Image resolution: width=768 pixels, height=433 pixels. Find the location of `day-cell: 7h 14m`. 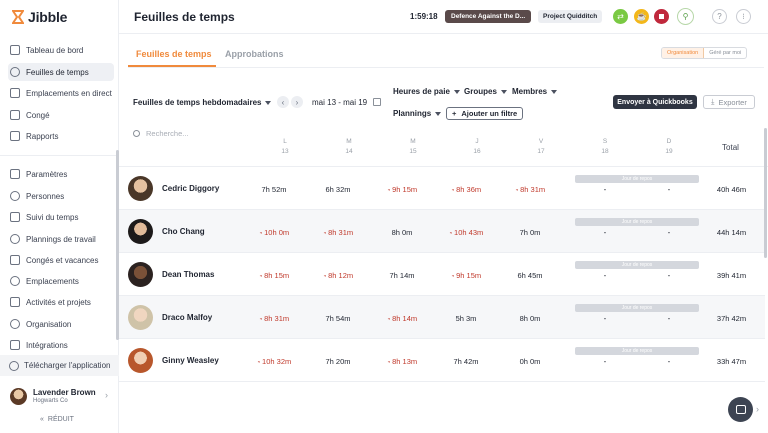

day-cell: 7h 14m is located at coordinates (402, 275).